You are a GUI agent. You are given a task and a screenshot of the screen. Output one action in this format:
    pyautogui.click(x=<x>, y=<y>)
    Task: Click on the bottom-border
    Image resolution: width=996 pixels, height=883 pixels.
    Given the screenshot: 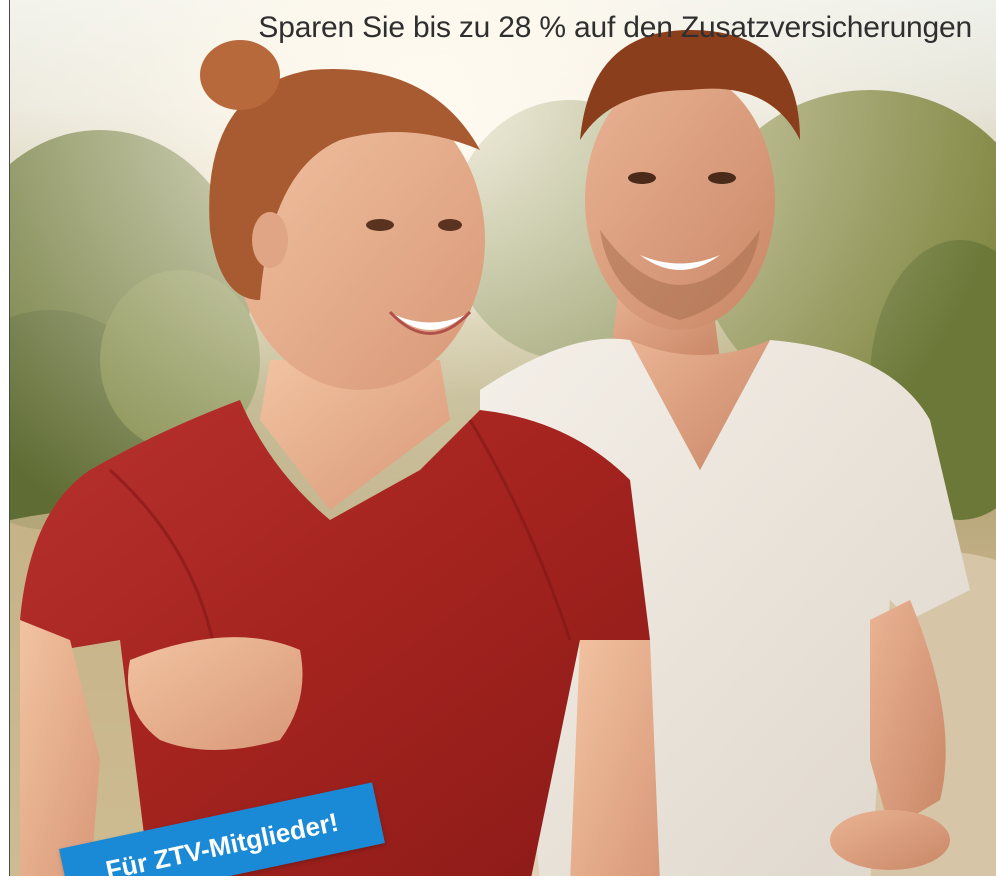 What is the action you would take?
    pyautogui.click(x=498, y=879)
    